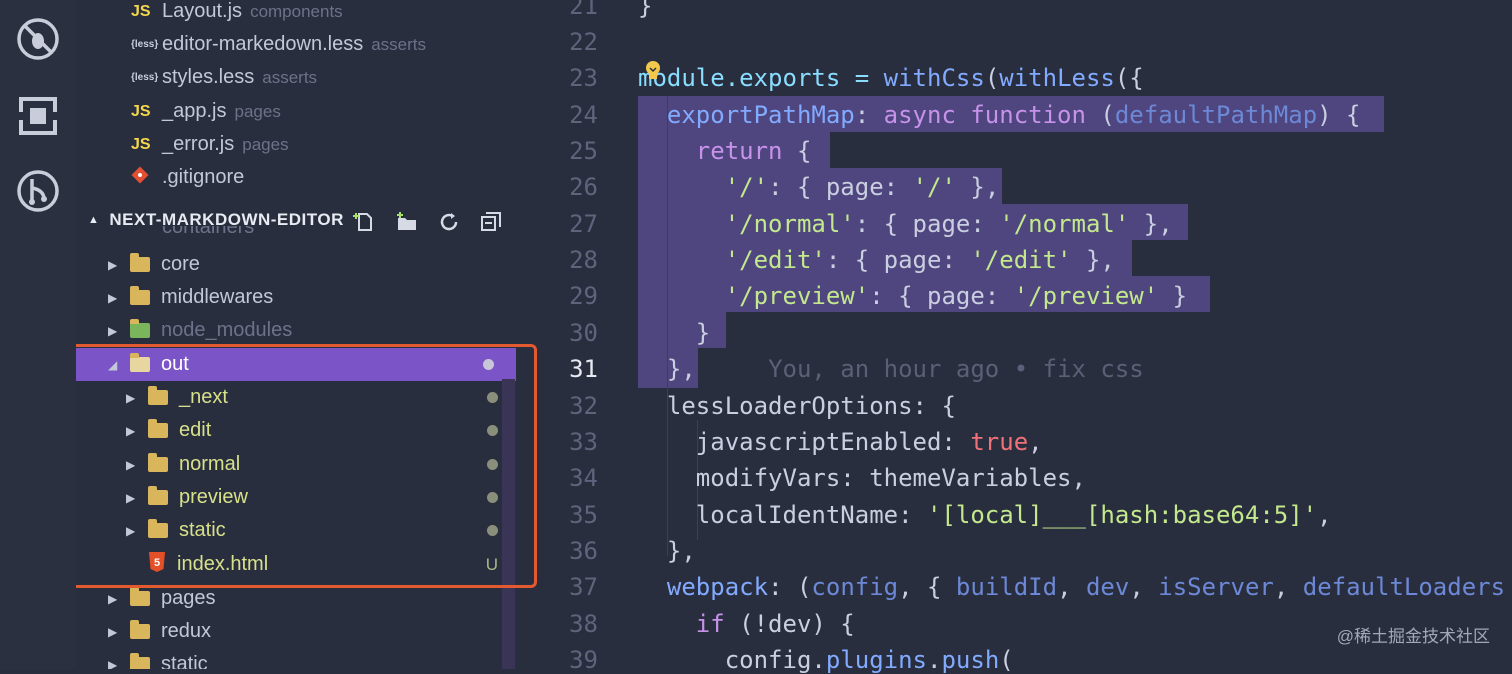  I want to click on folder-name: out, so click(175, 364).